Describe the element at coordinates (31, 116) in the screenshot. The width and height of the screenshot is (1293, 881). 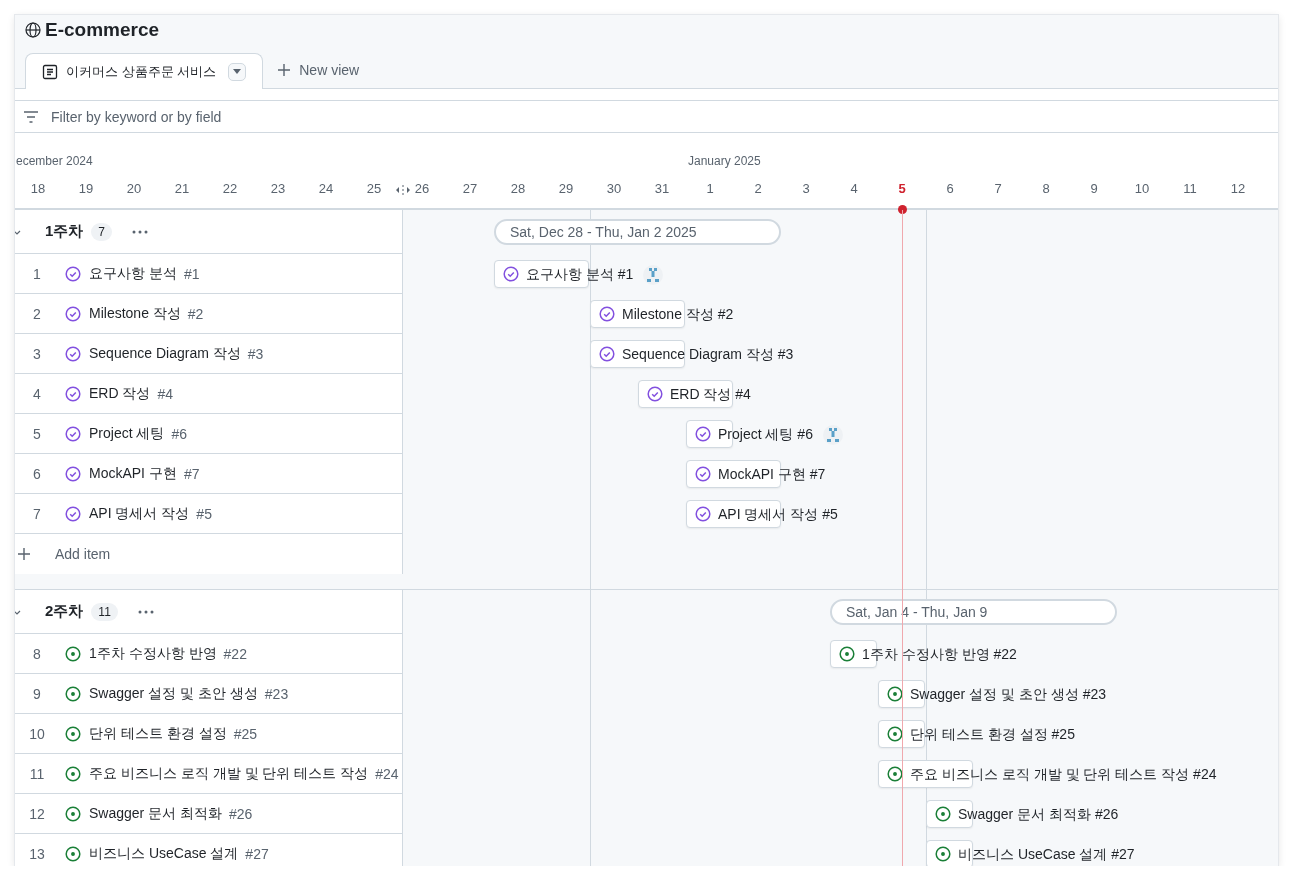
I see `filter-icon` at that location.